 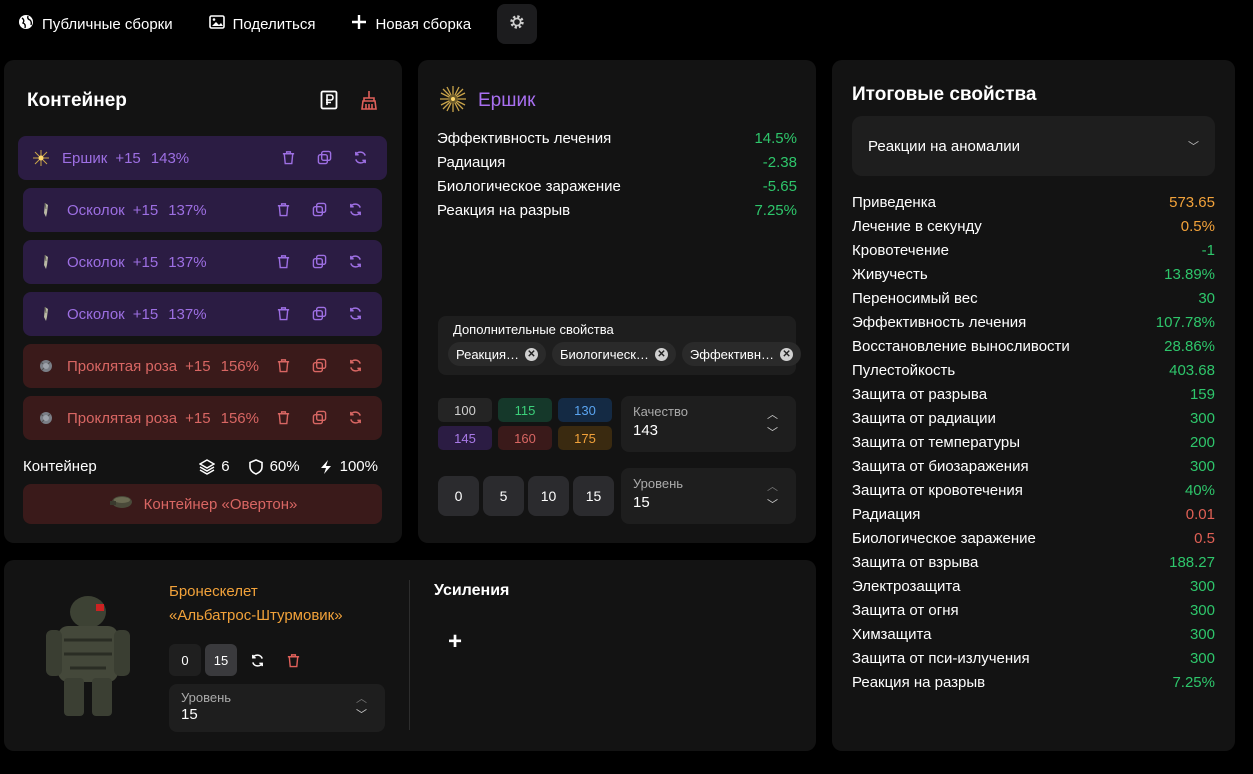 I want to click on property-row: Радиация -2.38, so click(x=617, y=162).